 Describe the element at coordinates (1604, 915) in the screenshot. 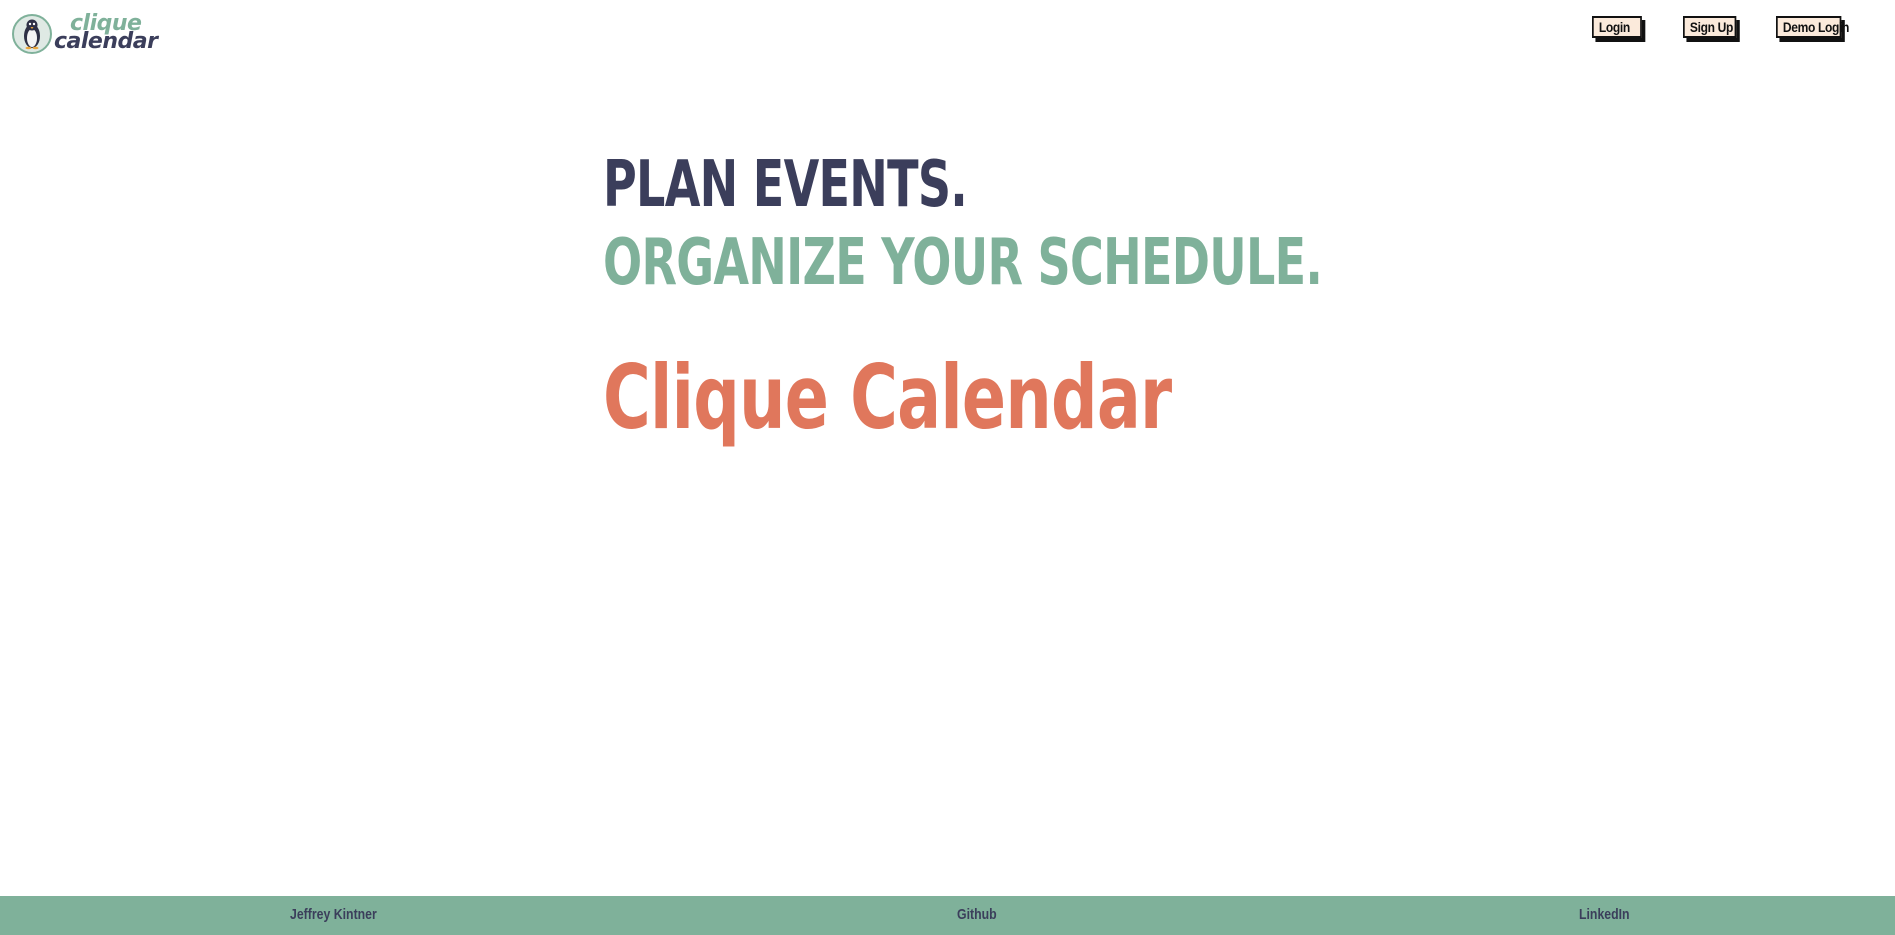

I see `footer-linkedin-link: LinkedIn` at that location.